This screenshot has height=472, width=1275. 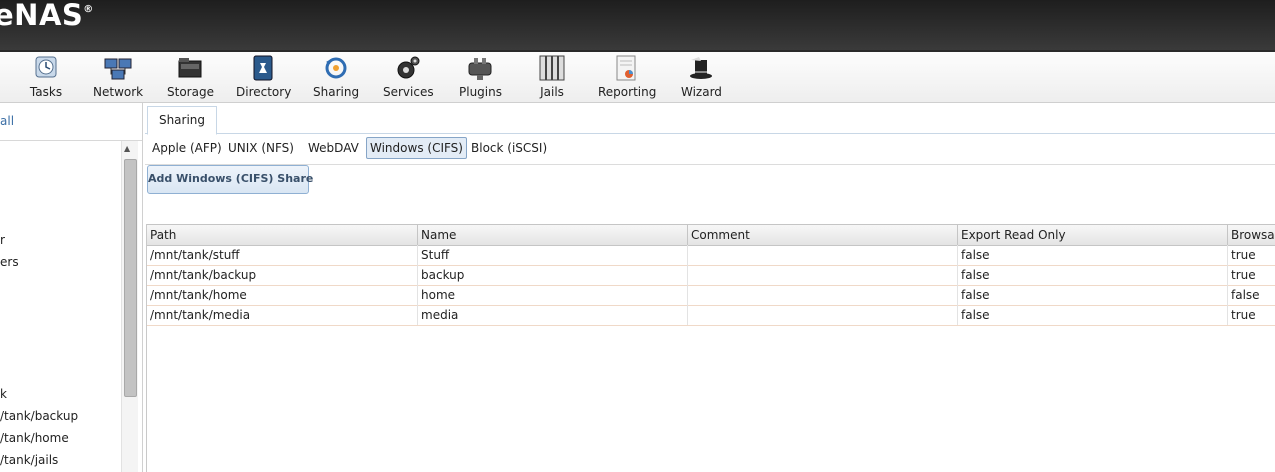 I want to click on toolbar-tasks: Tasks, so click(x=46, y=77).